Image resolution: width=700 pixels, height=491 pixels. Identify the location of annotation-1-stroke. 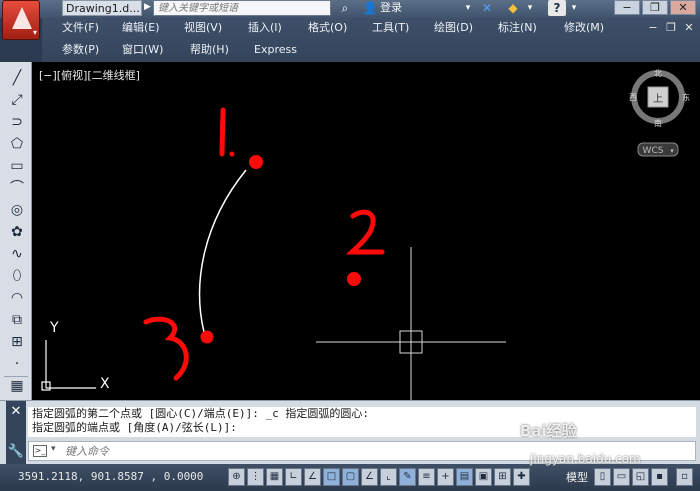
(222, 132).